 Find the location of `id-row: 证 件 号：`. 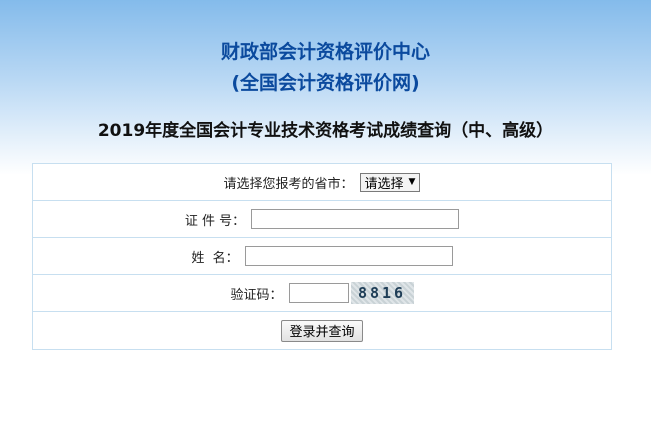

id-row: 证 件 号： is located at coordinates (322, 219).